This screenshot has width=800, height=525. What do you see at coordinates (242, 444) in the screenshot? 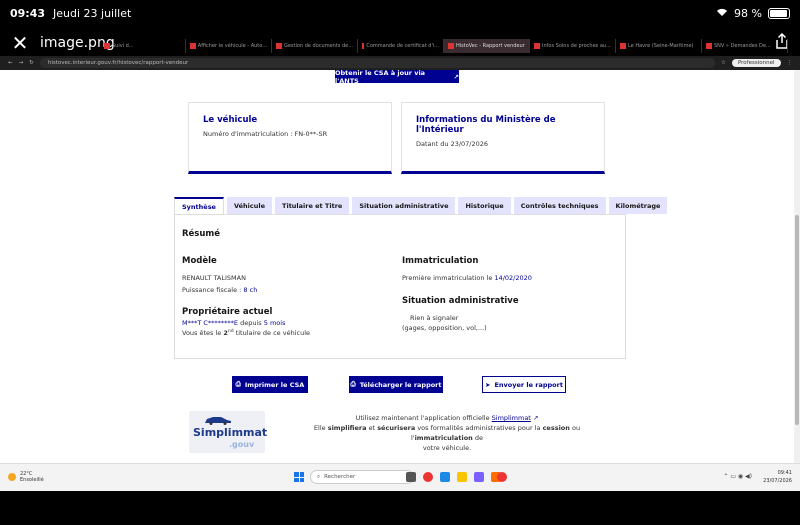
I see `logo-gouv: .gouv` at bounding box center [242, 444].